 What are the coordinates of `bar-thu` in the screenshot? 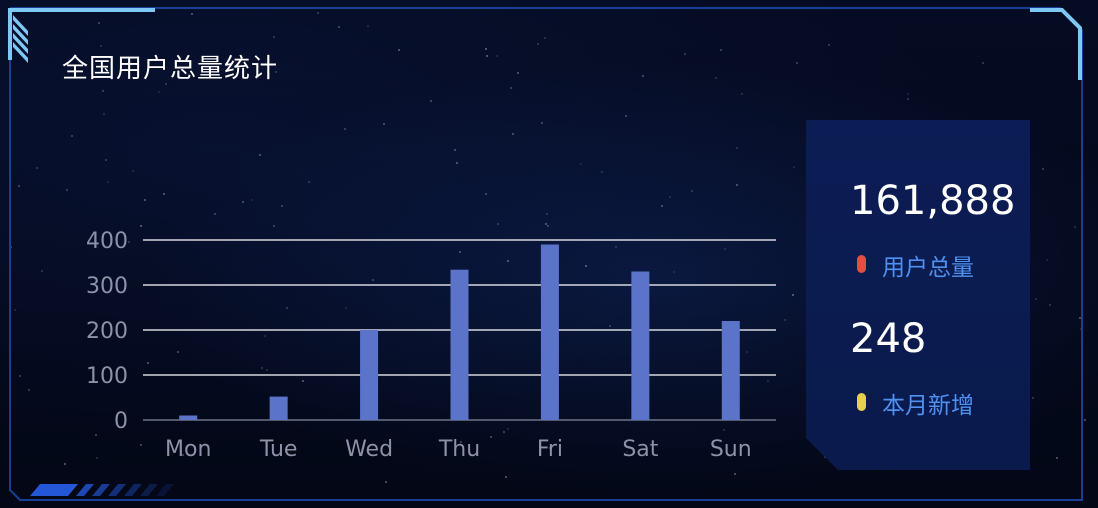 It's located at (459, 344).